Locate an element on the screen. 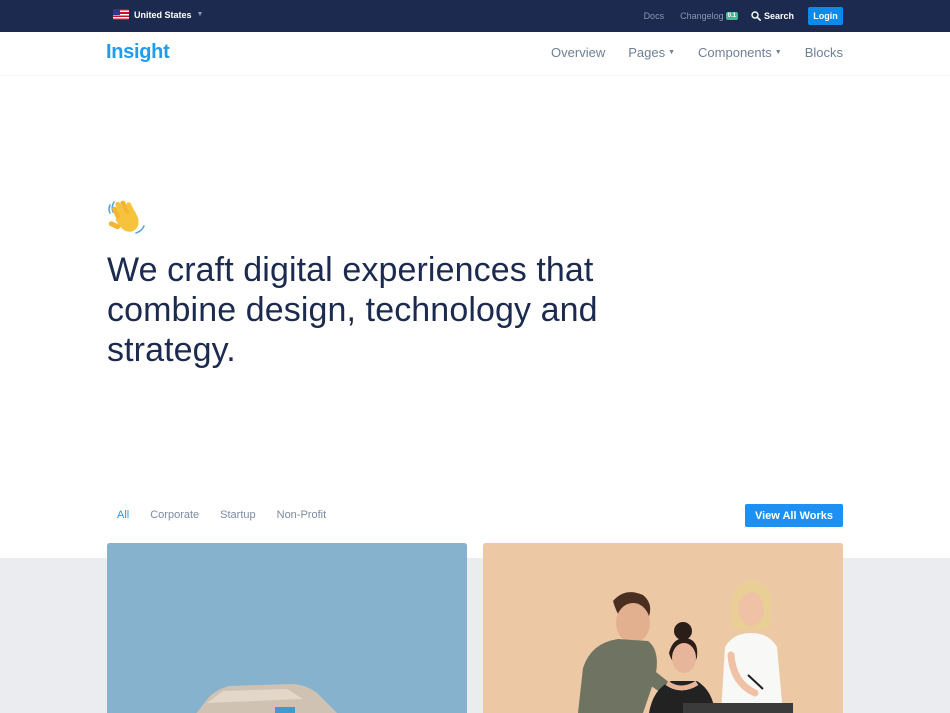 This screenshot has height=713, width=950. nav-item-label: Overview is located at coordinates (578, 52).